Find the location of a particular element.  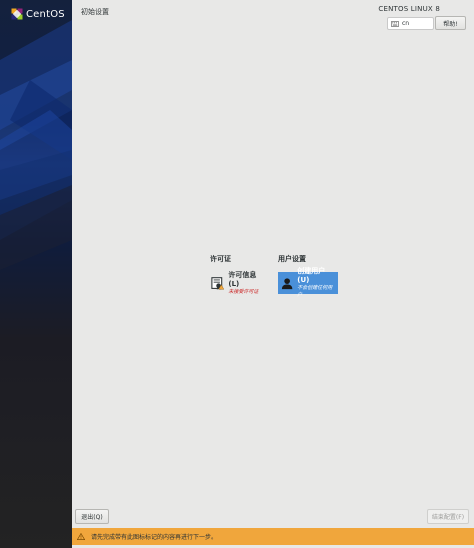

keyboard-icon is located at coordinates (395, 23).